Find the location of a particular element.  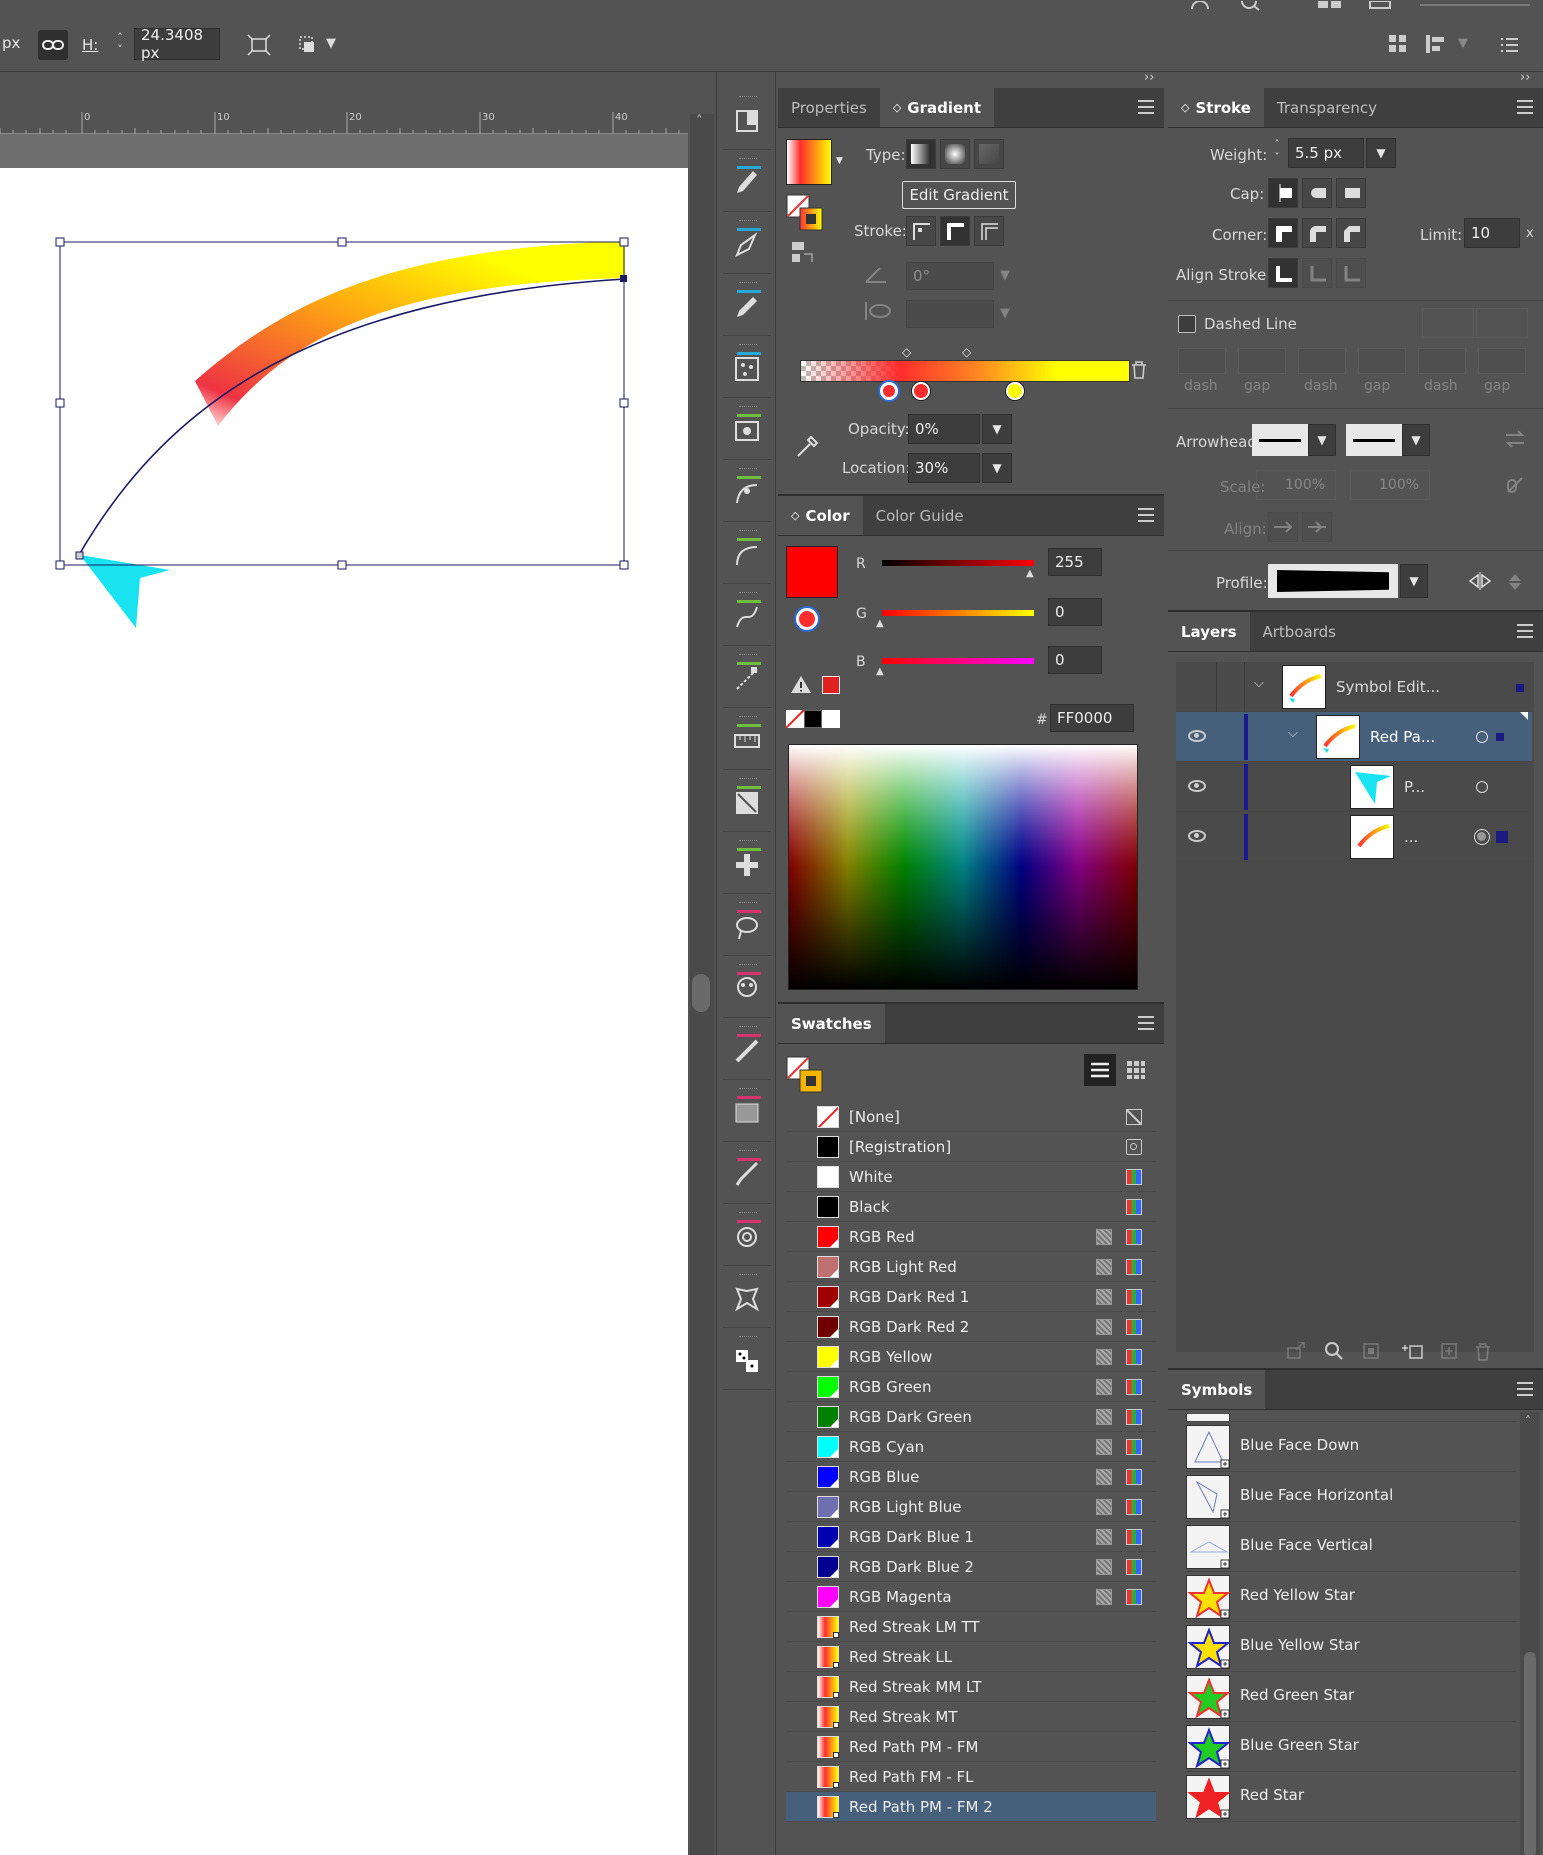

create-sublayer-icon is located at coordinates (1412, 1353).